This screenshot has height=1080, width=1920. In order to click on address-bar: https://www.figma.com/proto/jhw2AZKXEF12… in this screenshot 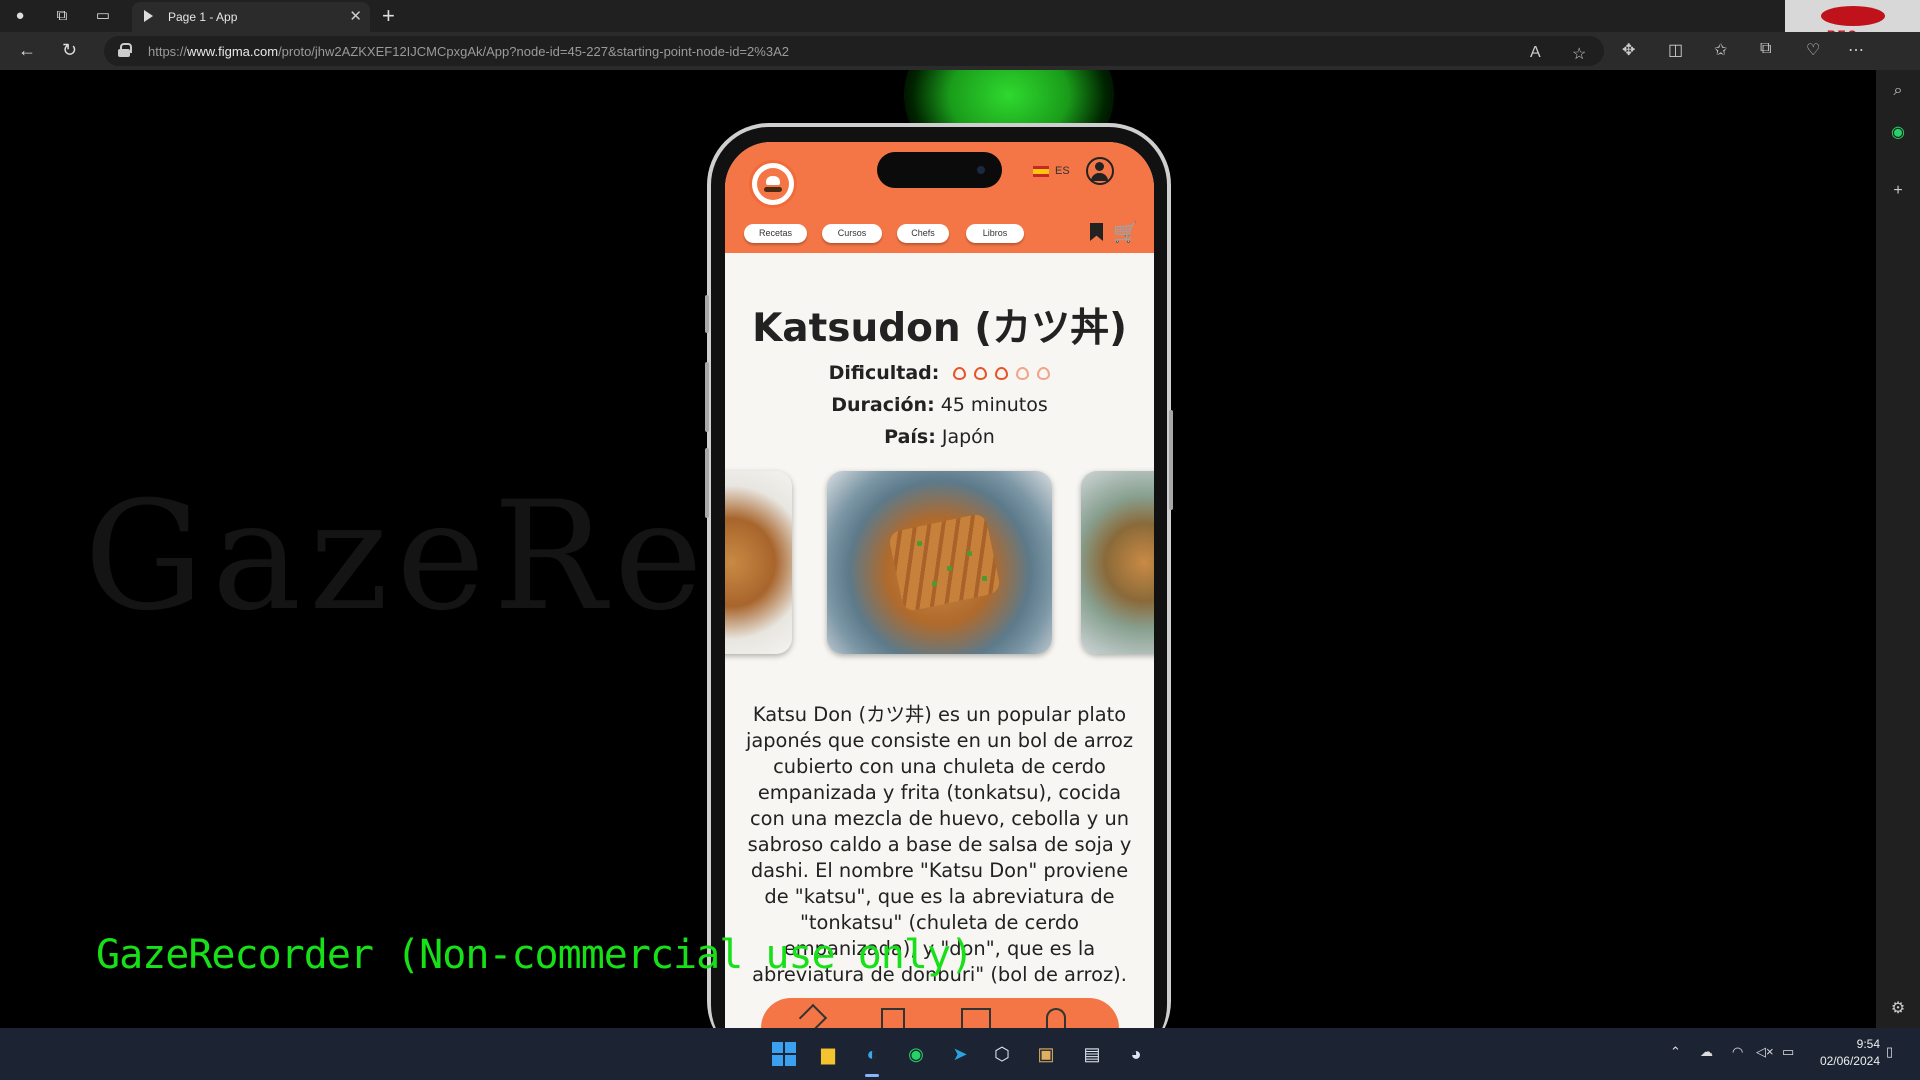, I will do `click(854, 51)`.